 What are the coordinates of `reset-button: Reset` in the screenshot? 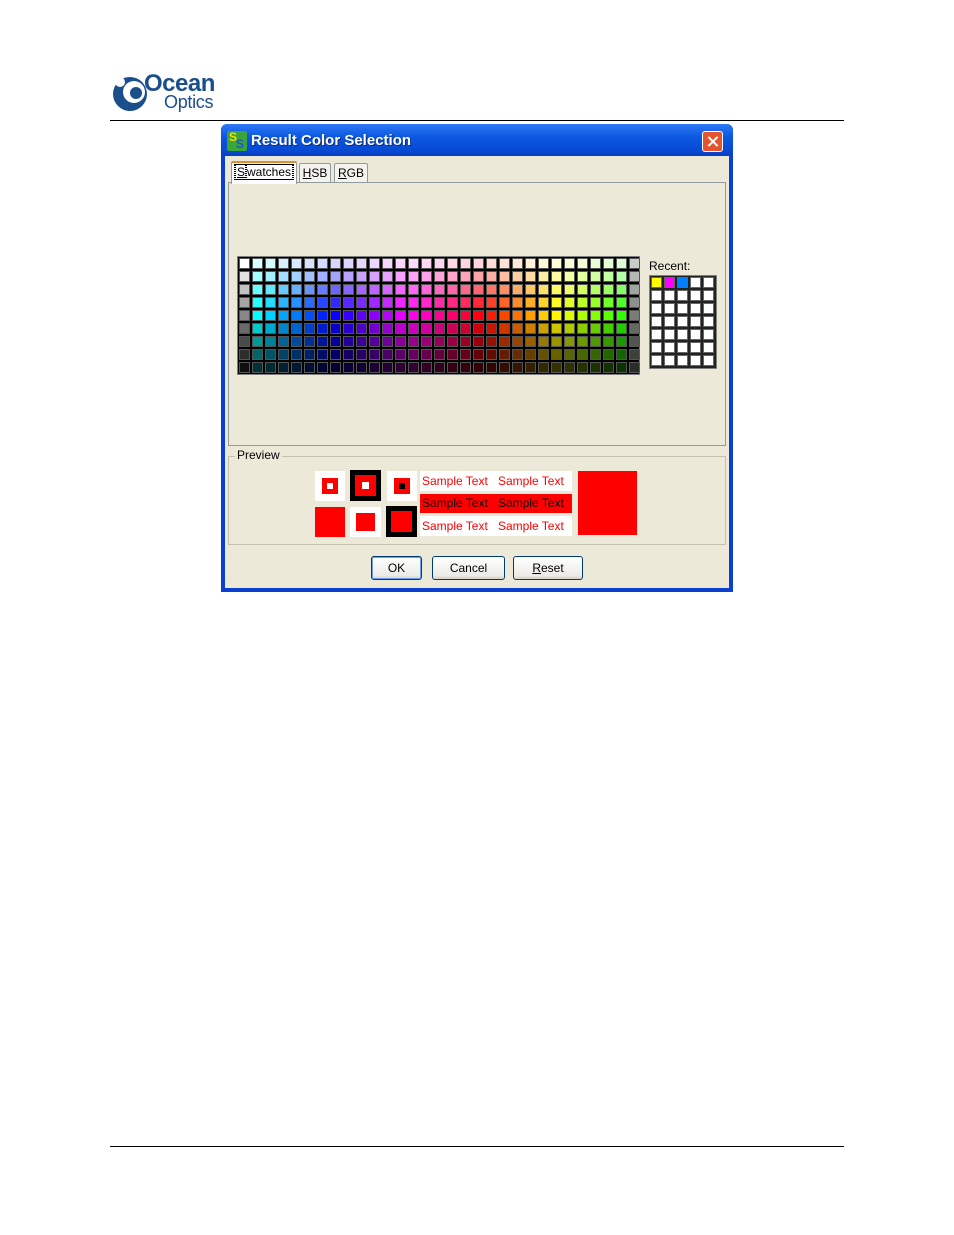 It's located at (548, 568).